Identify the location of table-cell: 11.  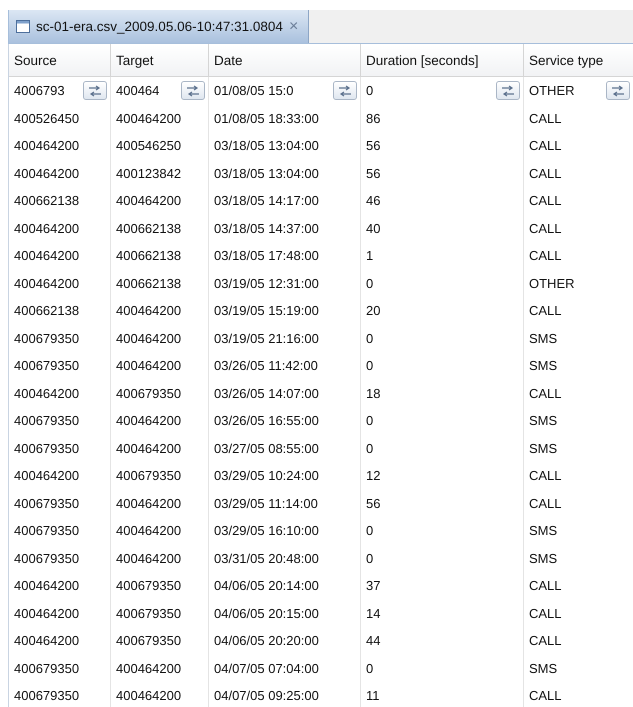
(373, 696).